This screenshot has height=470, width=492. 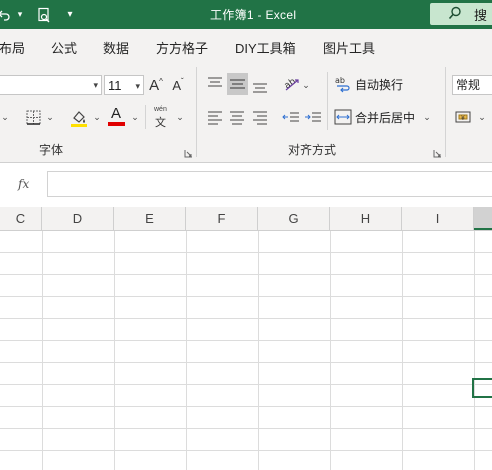 What do you see at coordinates (437, 151) in the screenshot?
I see `alignment-dialog-launcher-icon` at bounding box center [437, 151].